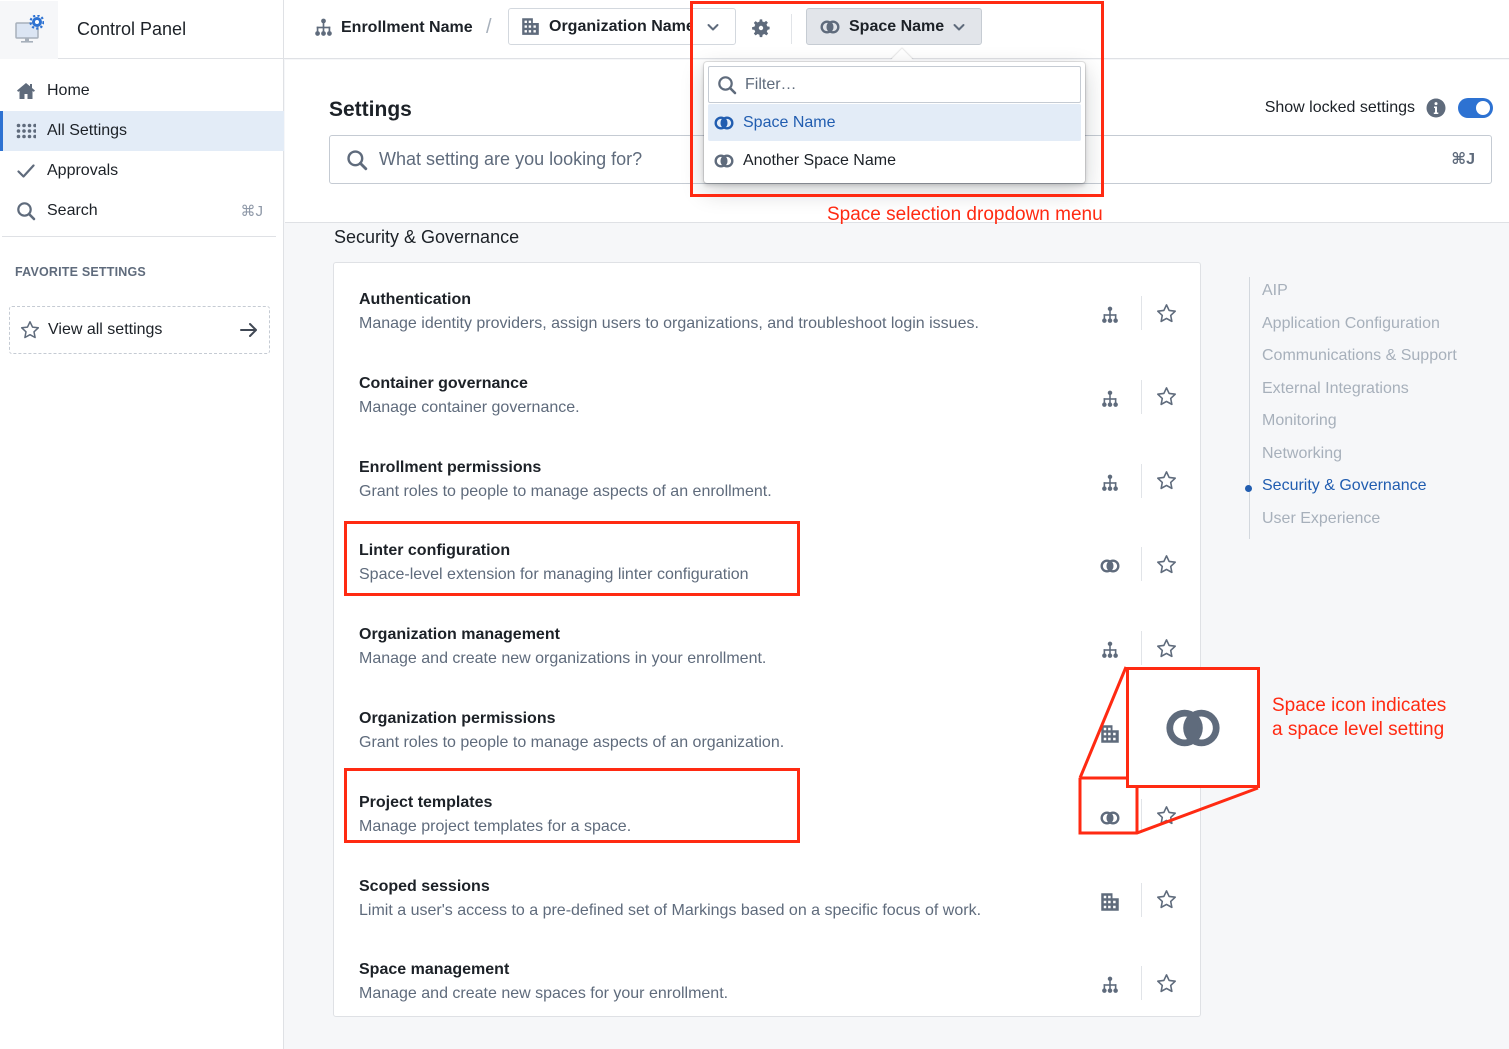 This screenshot has height=1049, width=1509. I want to click on toc-item: User Experience, so click(1321, 519).